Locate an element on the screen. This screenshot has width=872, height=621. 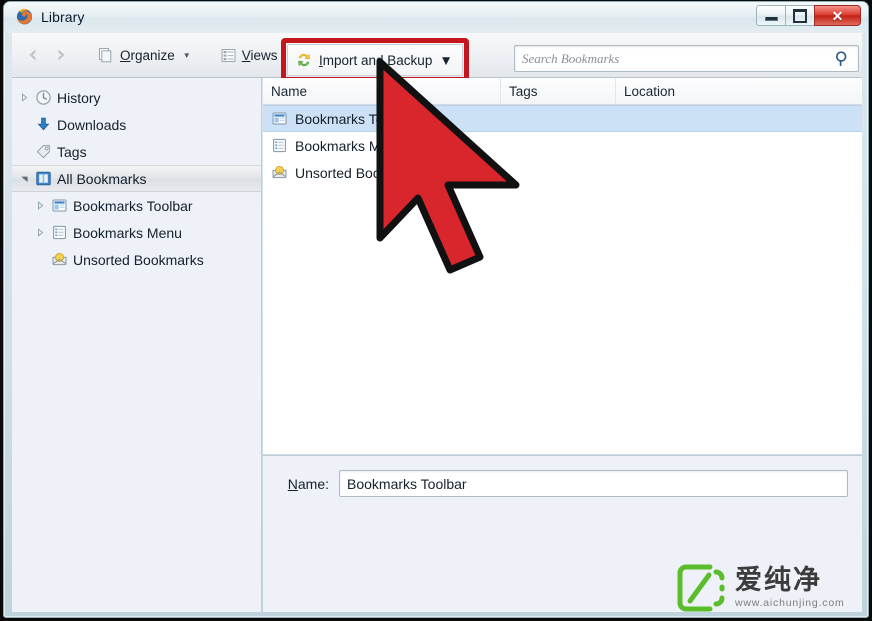
aichunjing-logo-icon is located at coordinates (701, 588).